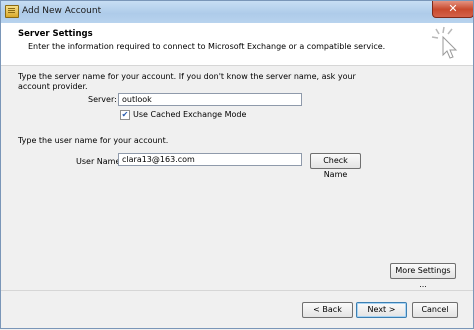  Describe the element at coordinates (435, 310) in the screenshot. I see `cancel-button: Cancel` at that location.